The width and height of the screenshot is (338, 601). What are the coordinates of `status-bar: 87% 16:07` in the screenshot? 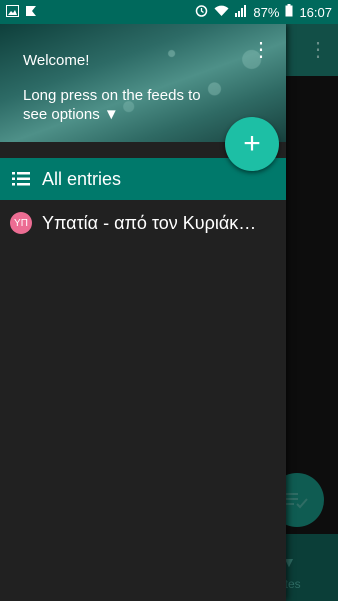 It's located at (169, 12).